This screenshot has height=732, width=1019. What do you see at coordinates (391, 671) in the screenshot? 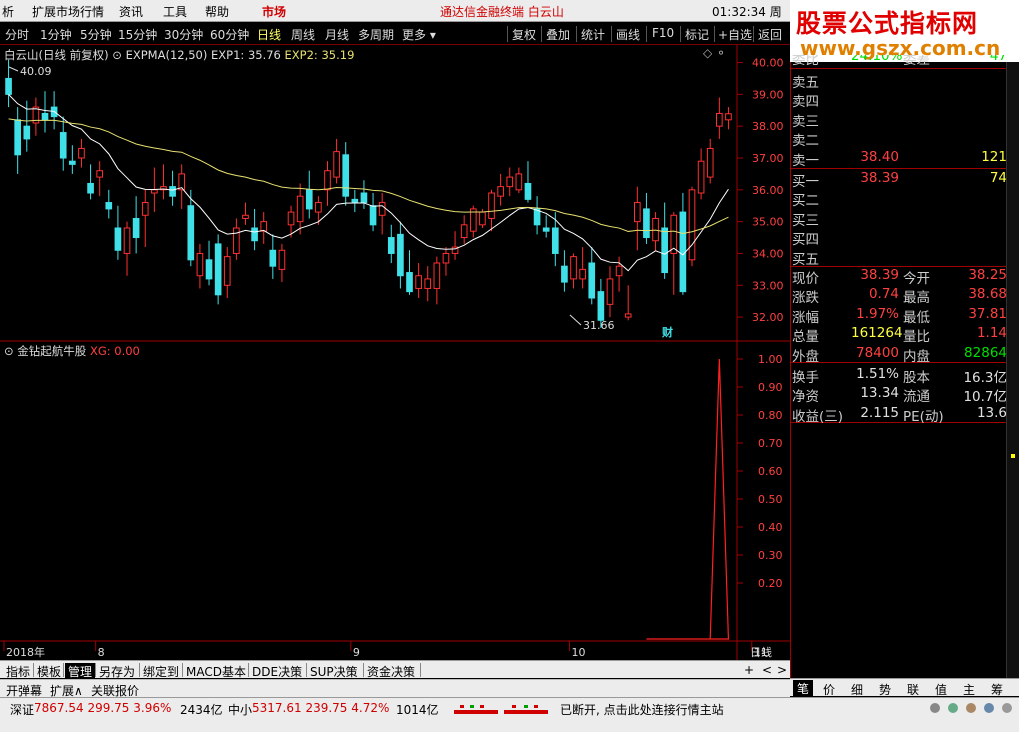
I see `tab-fund: 资金决策` at bounding box center [391, 671].